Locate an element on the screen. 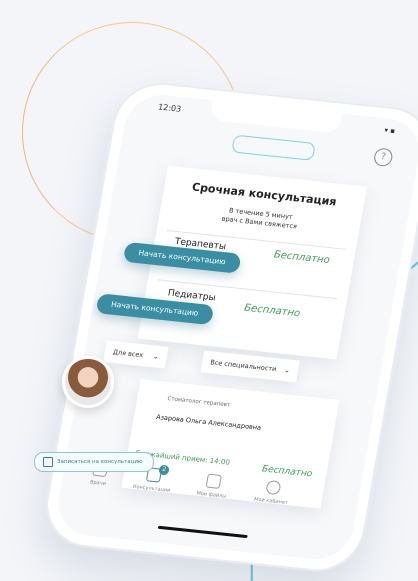 The height and width of the screenshot is (581, 418). doctor-role: Стоматолог терапевт is located at coordinates (198, 402).